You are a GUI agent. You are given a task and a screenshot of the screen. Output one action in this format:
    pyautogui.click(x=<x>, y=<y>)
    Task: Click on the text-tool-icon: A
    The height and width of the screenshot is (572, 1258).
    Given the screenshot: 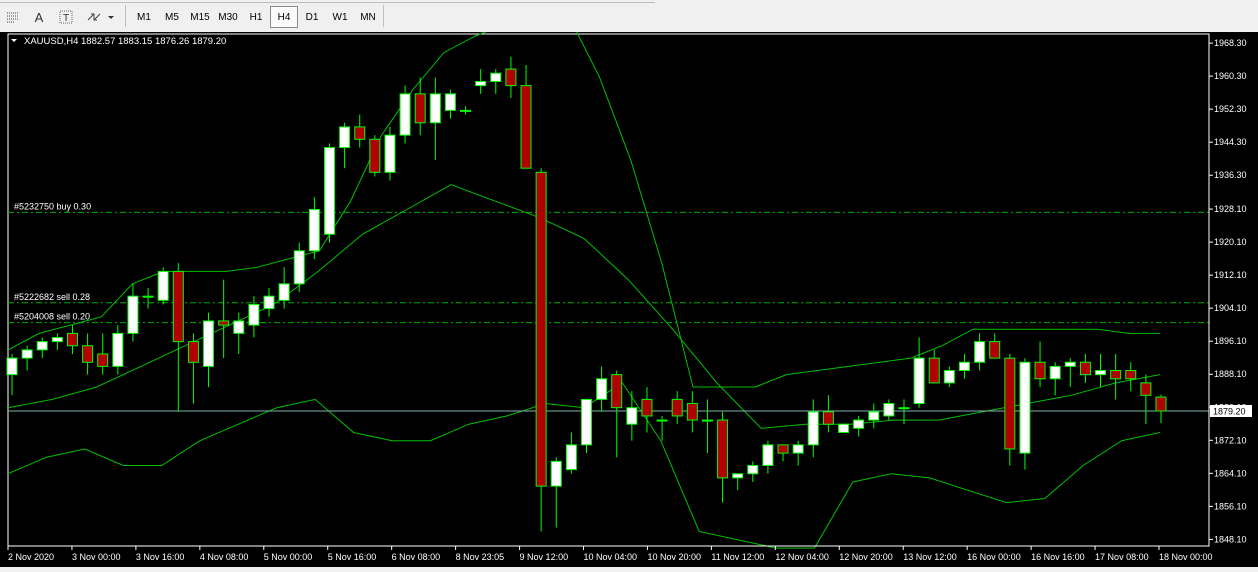 What is the action you would take?
    pyautogui.click(x=39, y=17)
    